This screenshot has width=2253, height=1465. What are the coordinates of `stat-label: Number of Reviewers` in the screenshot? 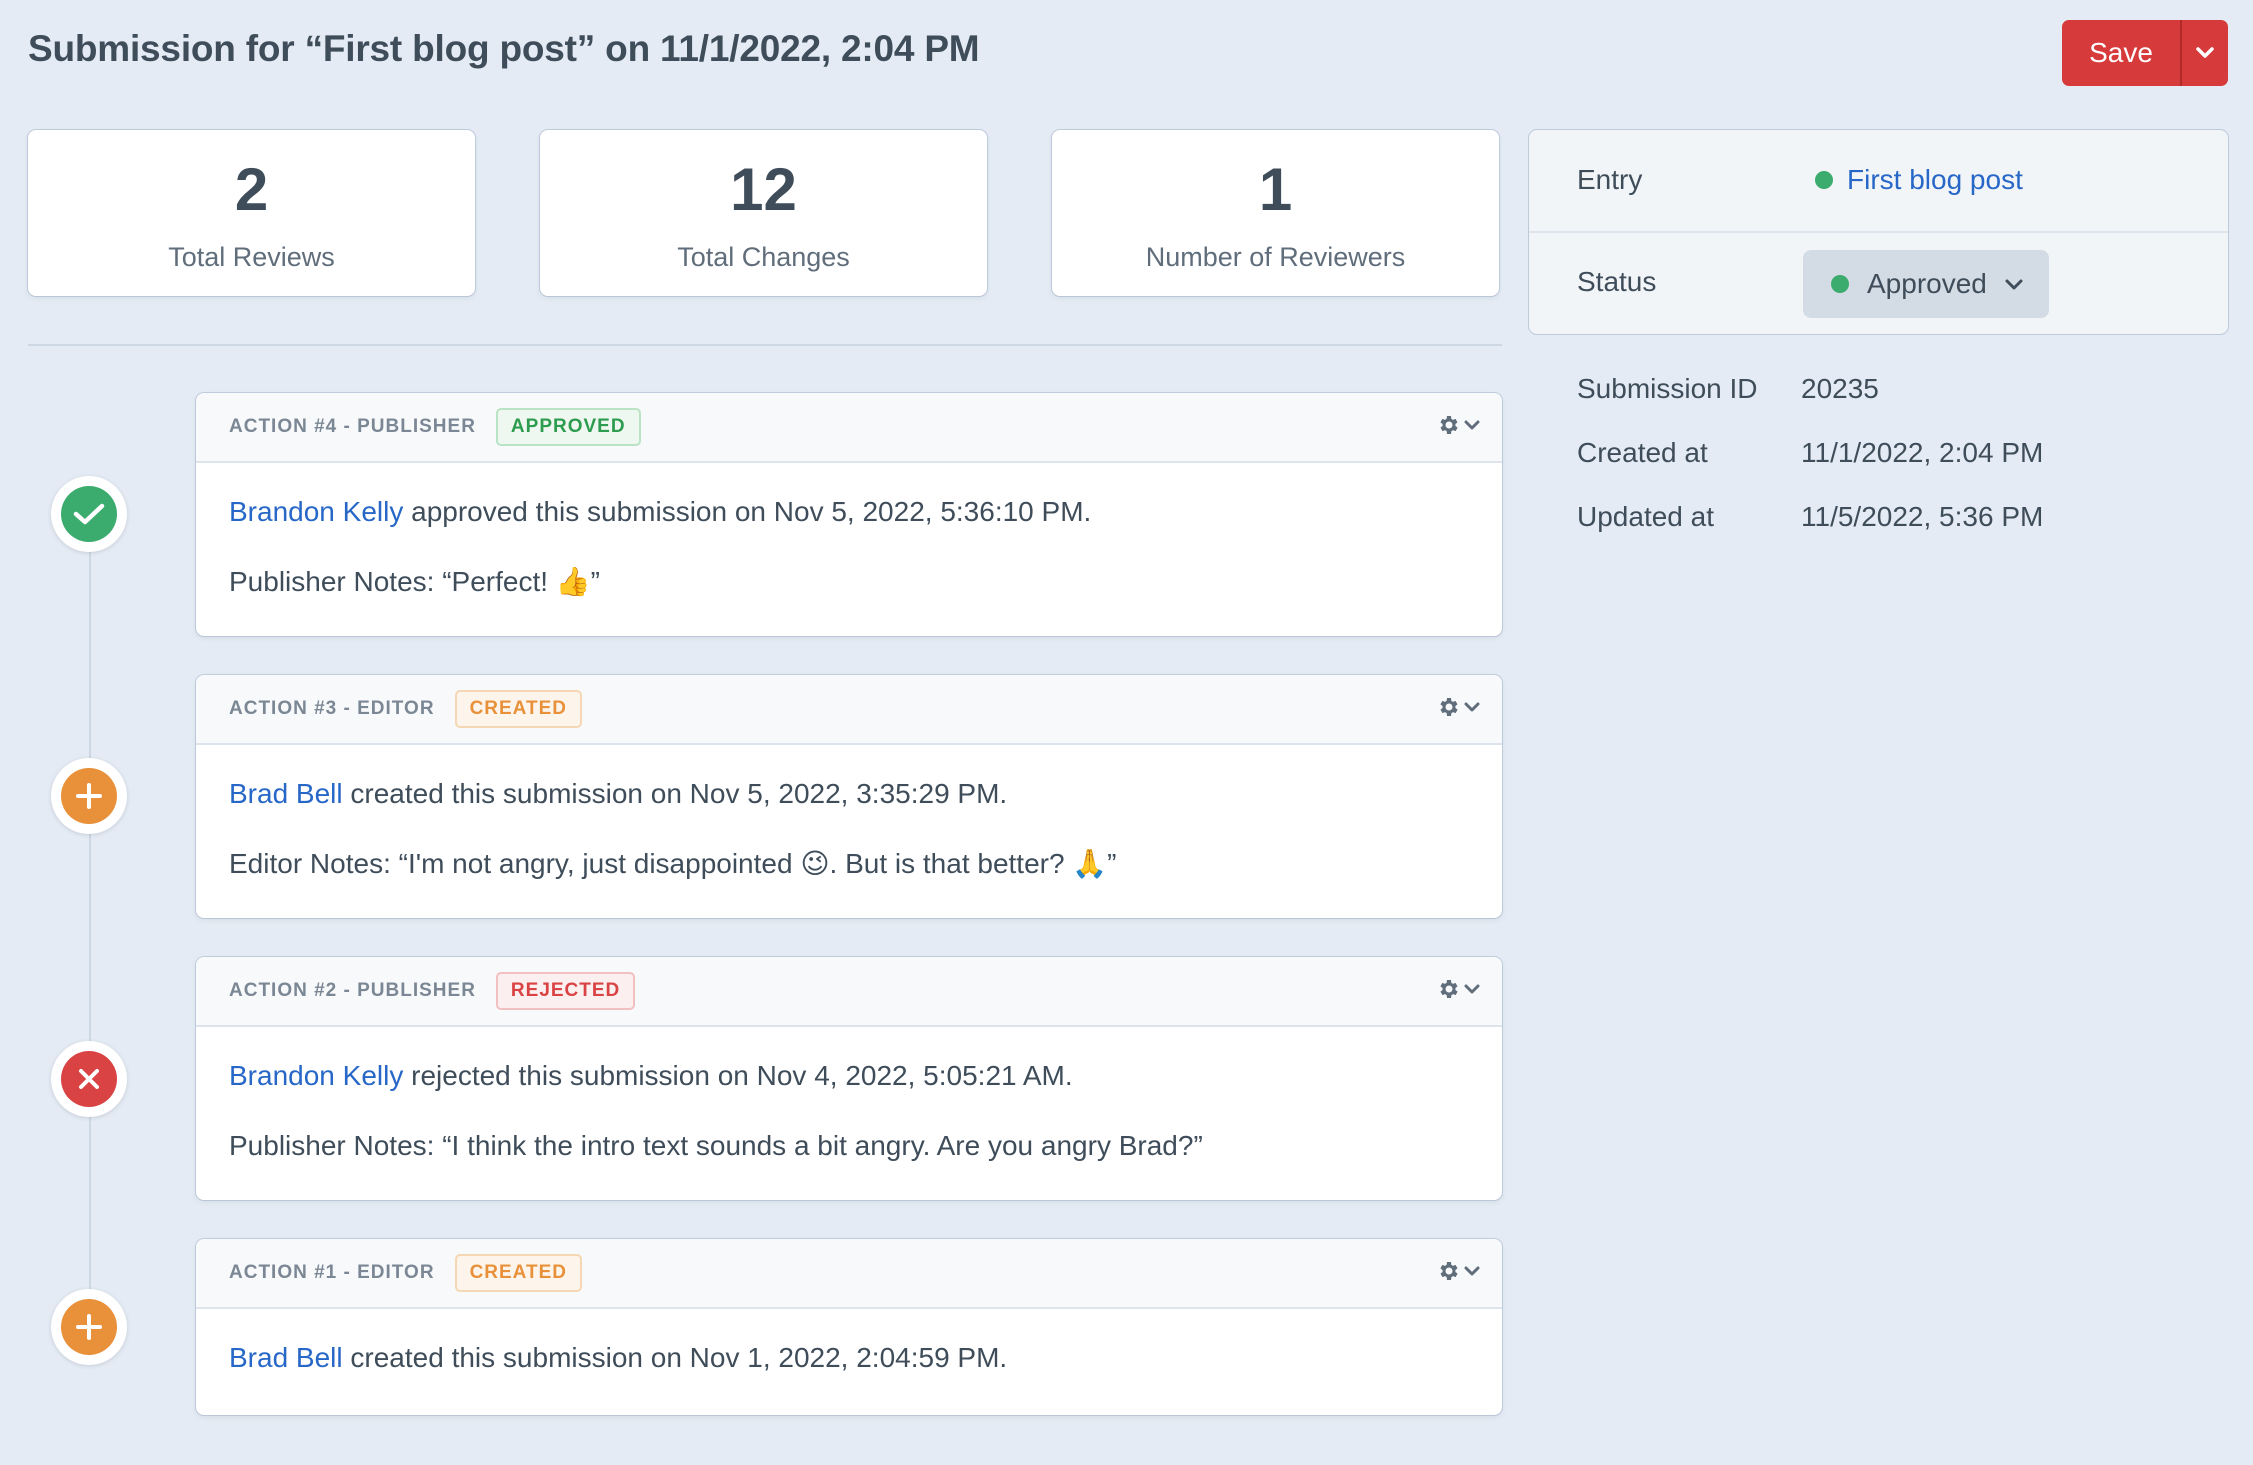 It's located at (1275, 257).